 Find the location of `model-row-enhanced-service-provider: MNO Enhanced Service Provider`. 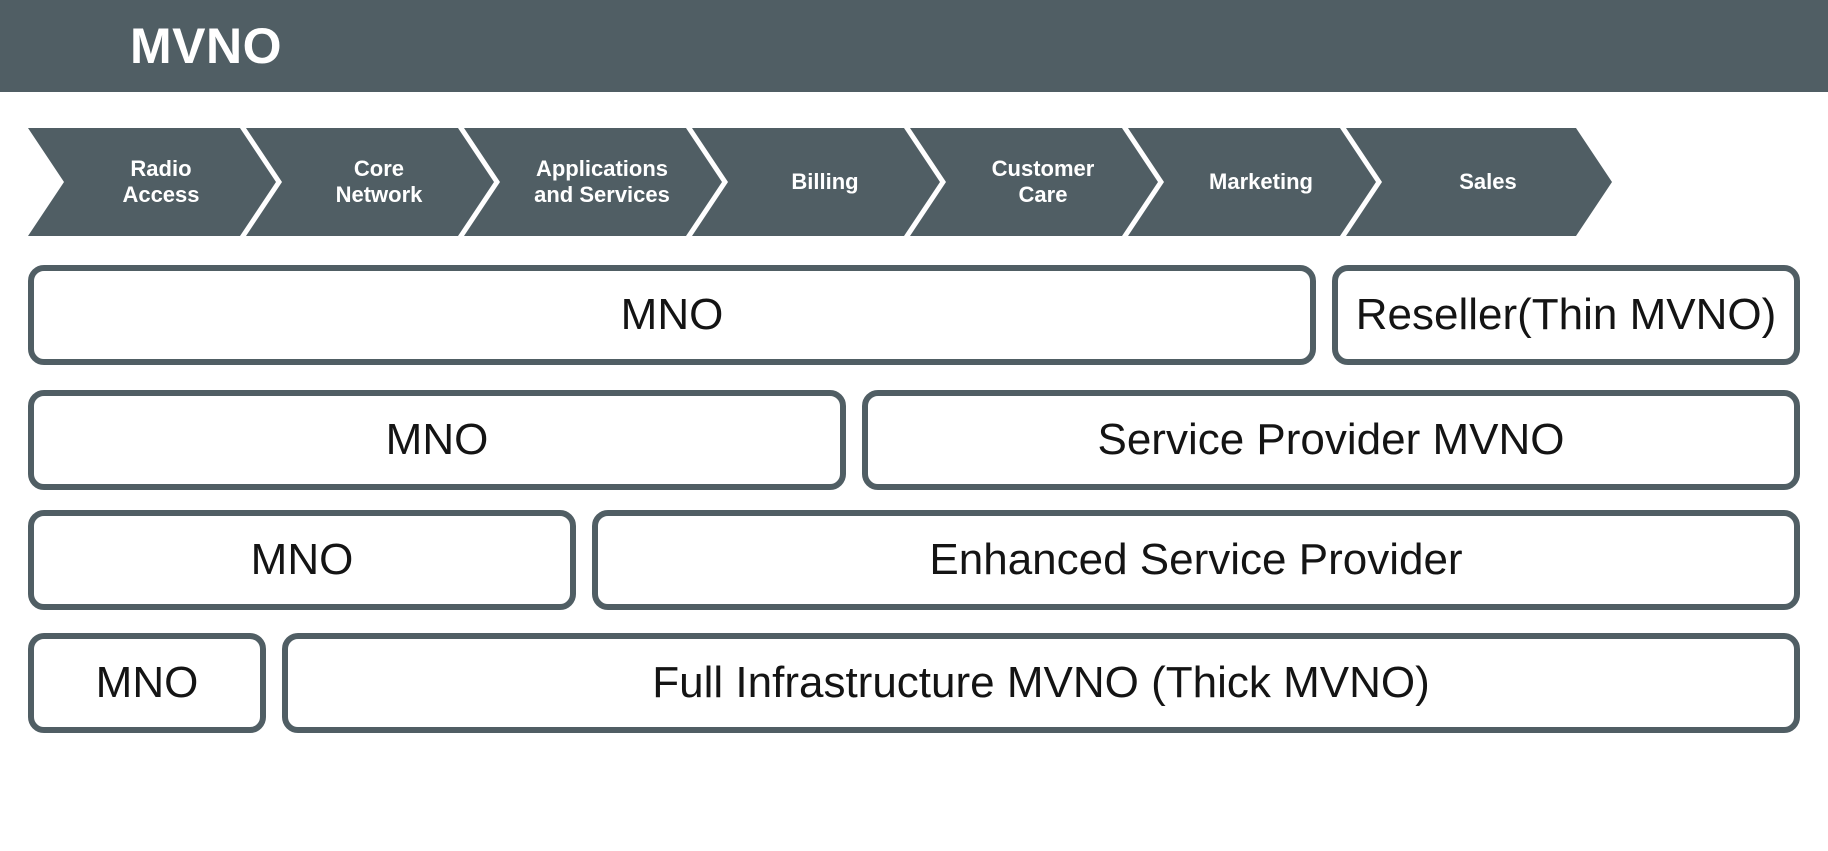

model-row-enhanced-service-provider: MNO Enhanced Service Provider is located at coordinates (914, 560).